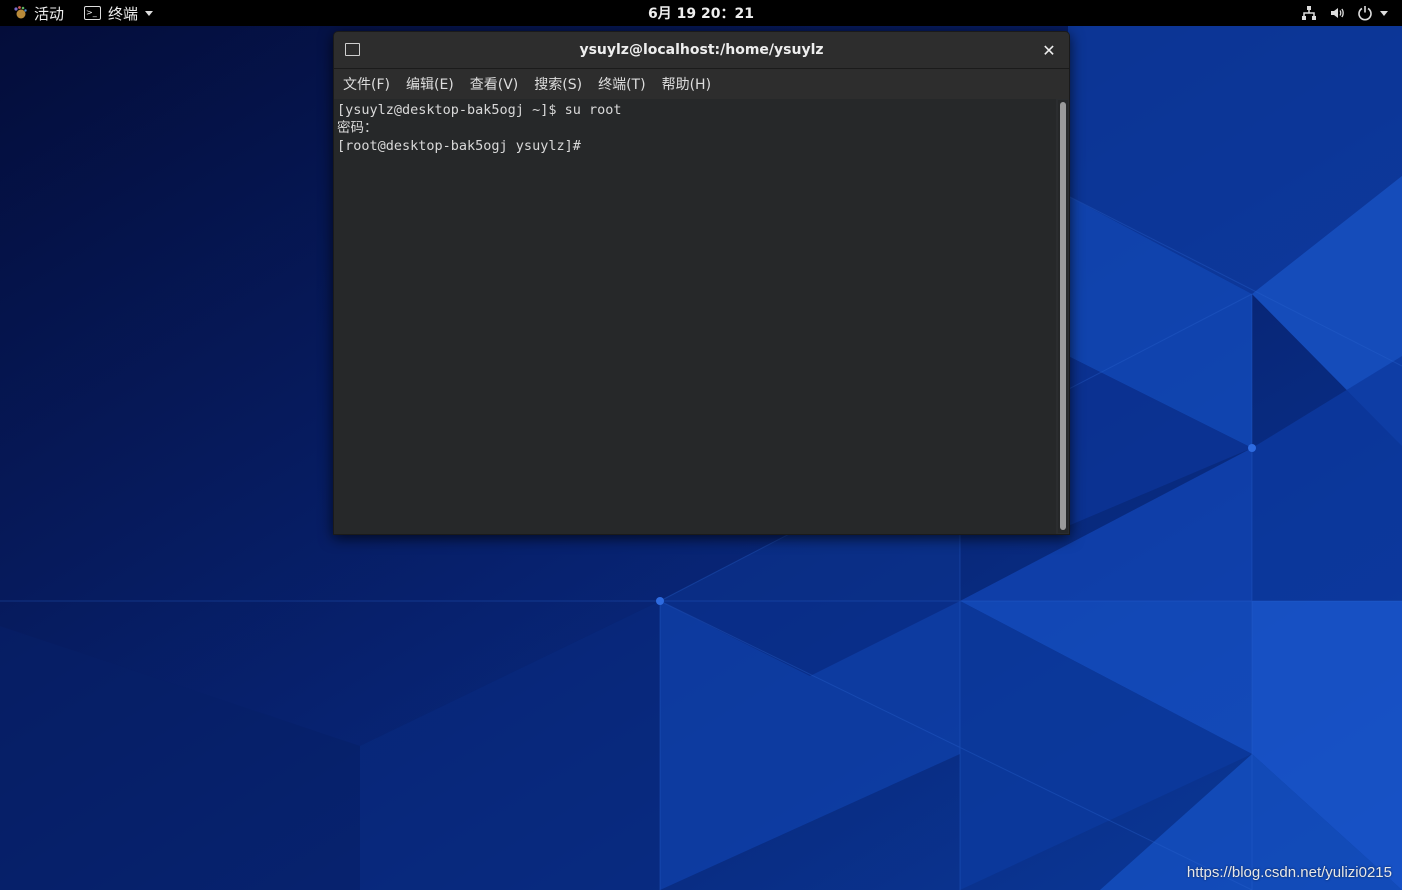 The image size is (1402, 890). I want to click on menu-help: 帮助(H), so click(686, 84).